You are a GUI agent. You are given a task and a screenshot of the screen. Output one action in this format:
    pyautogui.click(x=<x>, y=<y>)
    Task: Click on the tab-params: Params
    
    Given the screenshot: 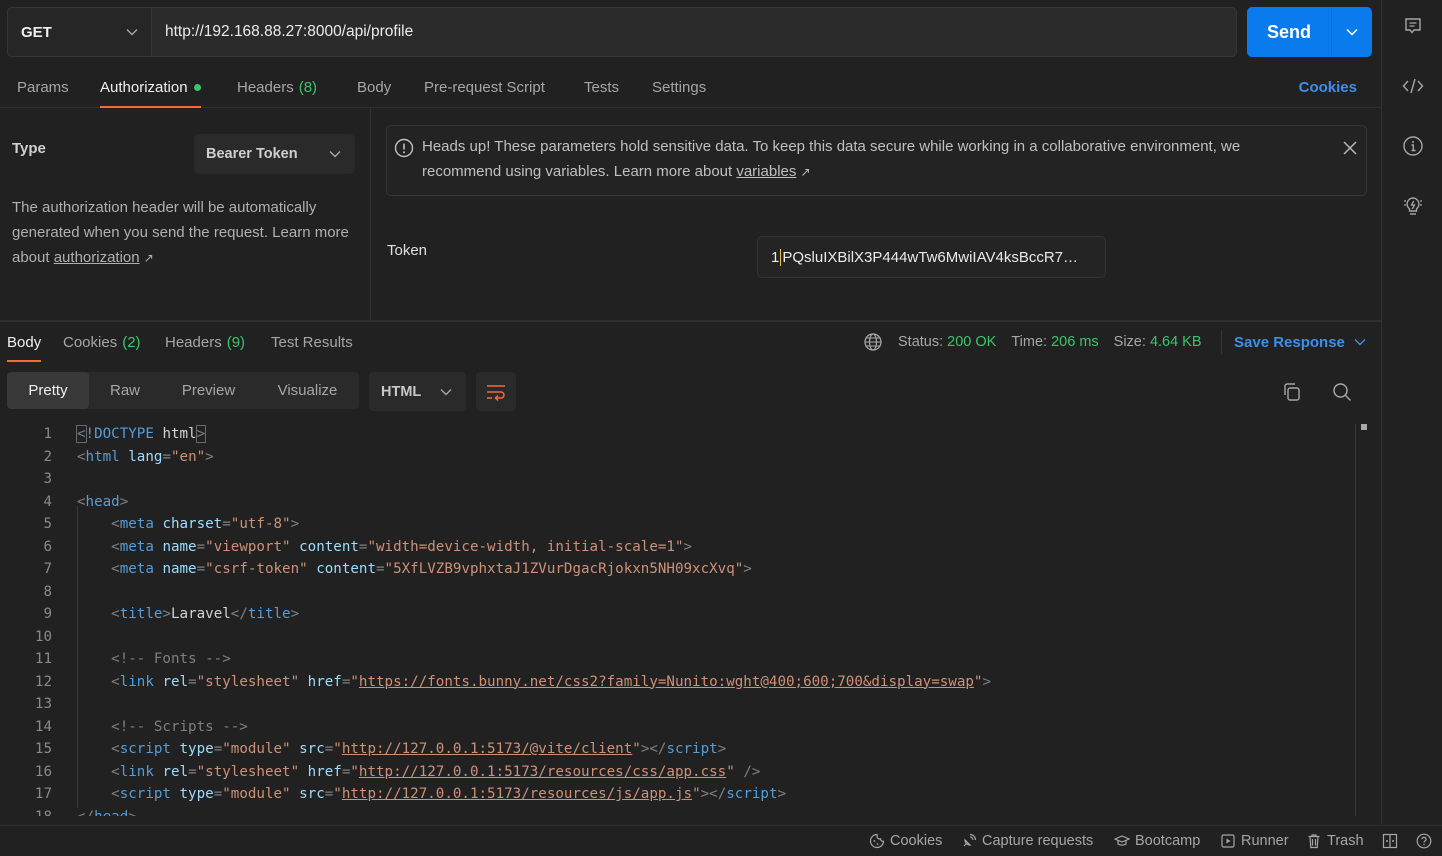 What is the action you would take?
    pyautogui.click(x=43, y=87)
    